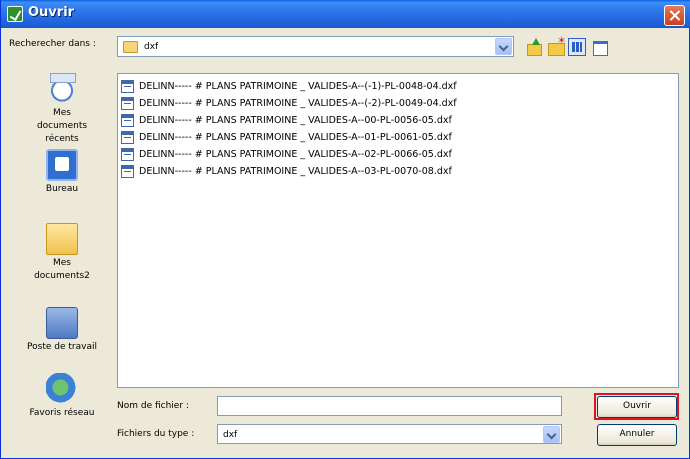 This screenshot has height=459, width=690. Describe the element at coordinates (62, 389) in the screenshot. I see `network-icon` at that location.